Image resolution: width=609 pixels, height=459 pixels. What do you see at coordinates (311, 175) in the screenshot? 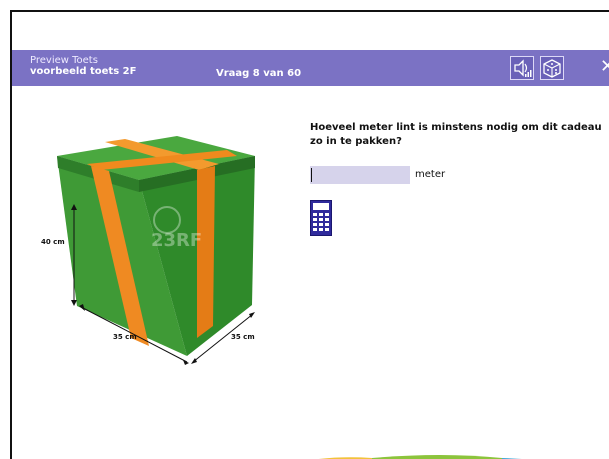
I see `text-caret` at bounding box center [311, 175].